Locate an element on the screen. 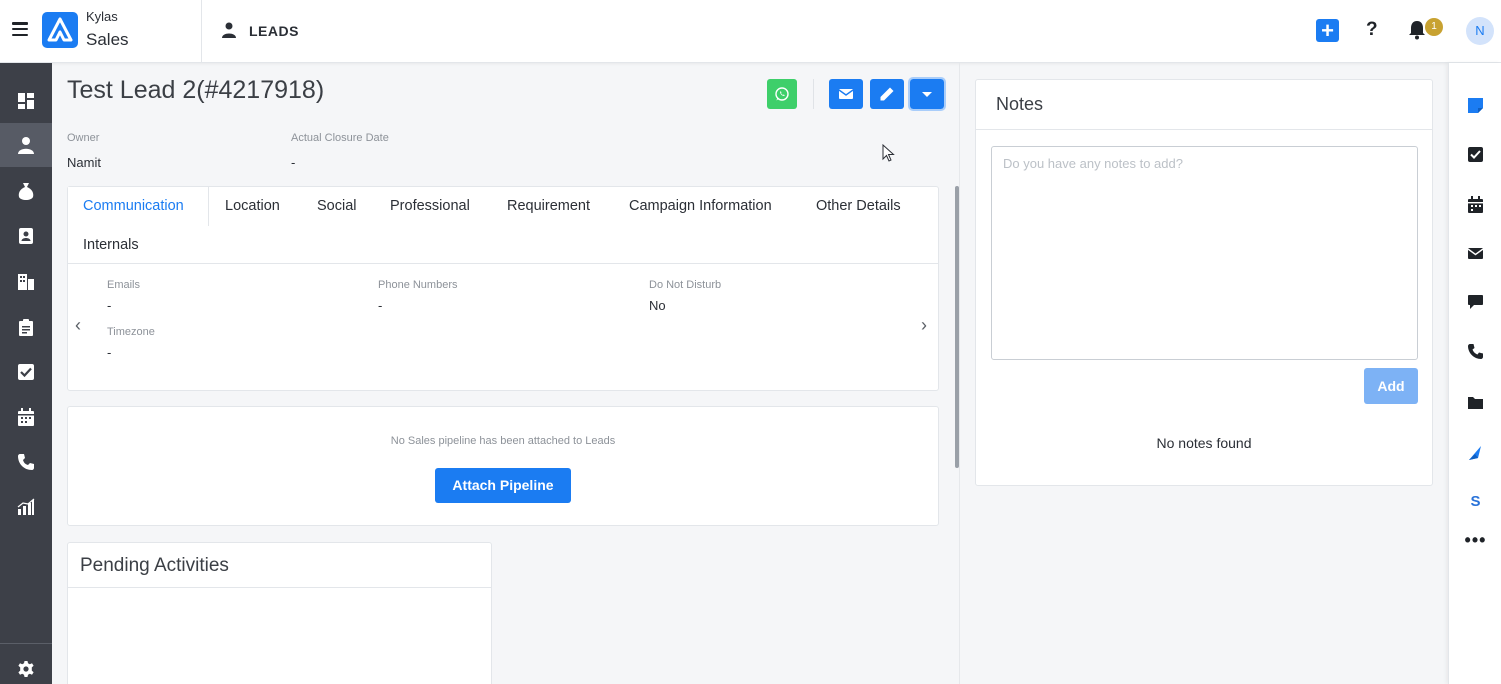 The image size is (1501, 684). sidebar-item-calls is located at coordinates (26, 462).